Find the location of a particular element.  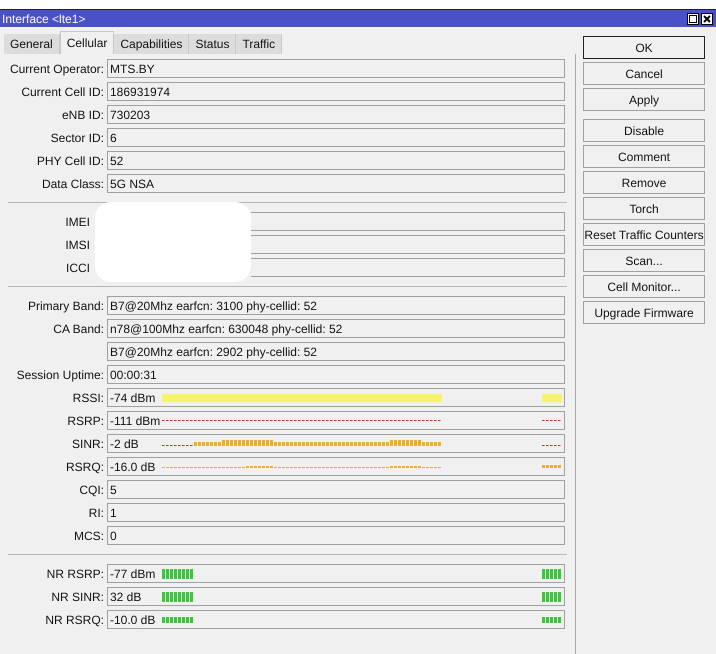

field-value: -16.0 dB is located at coordinates (133, 466).